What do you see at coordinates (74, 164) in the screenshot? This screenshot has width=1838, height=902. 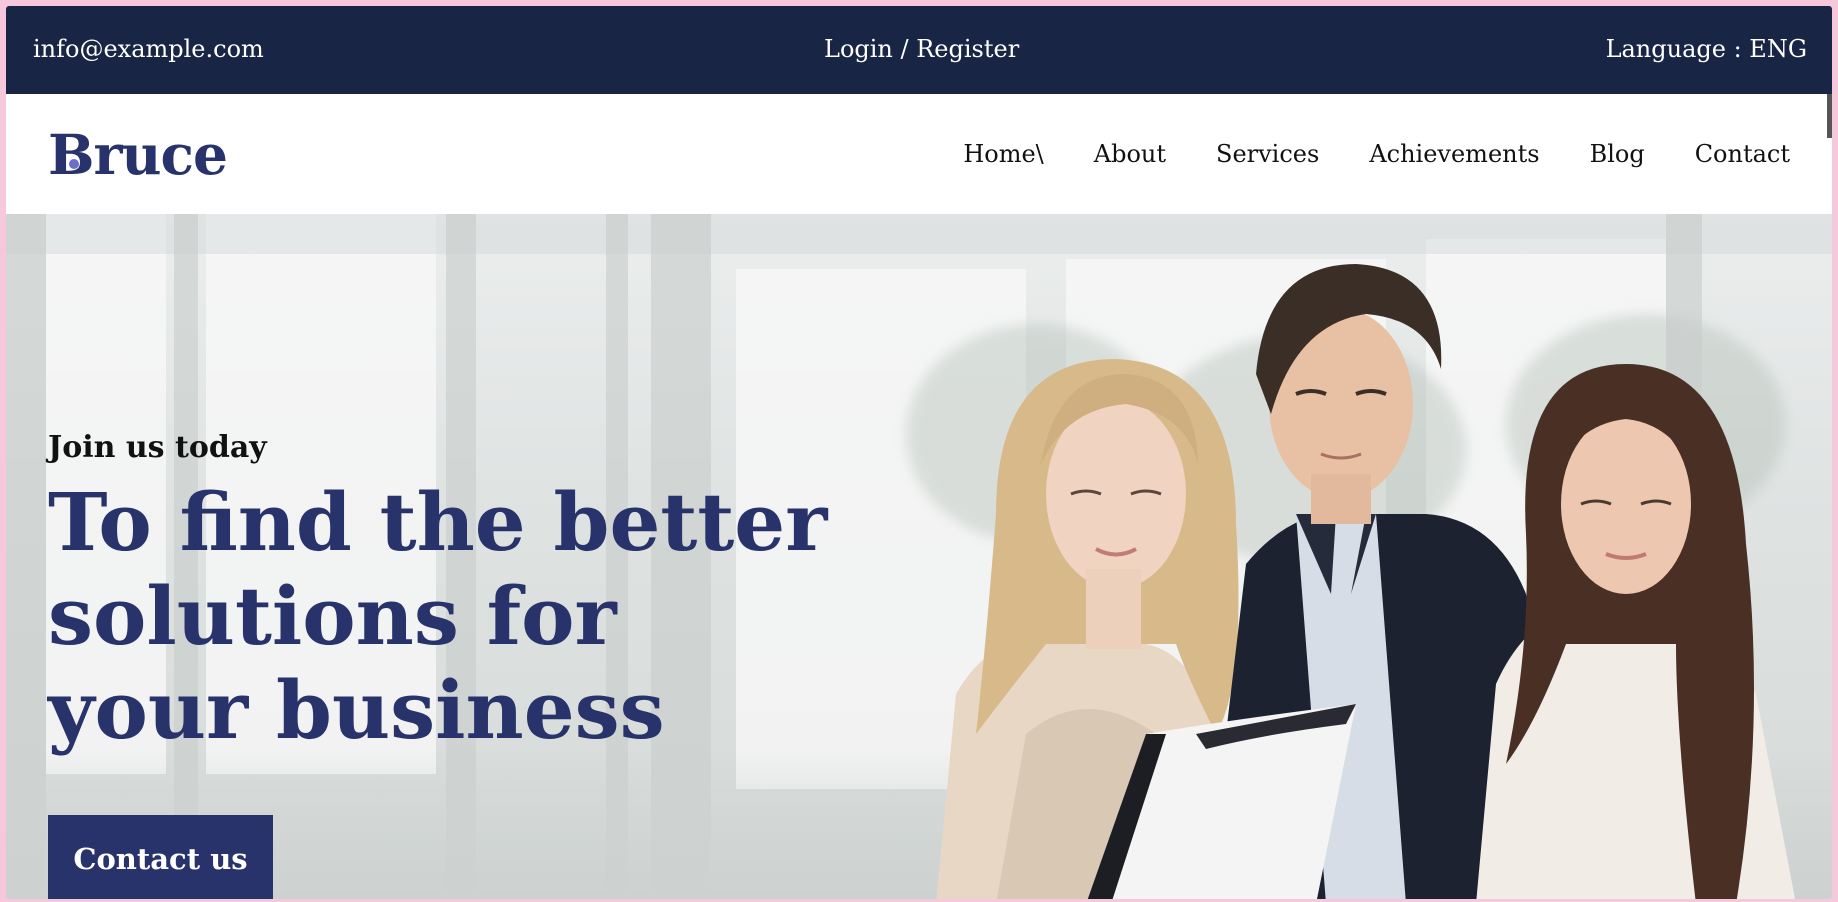 I see `logo-accent-icon` at bounding box center [74, 164].